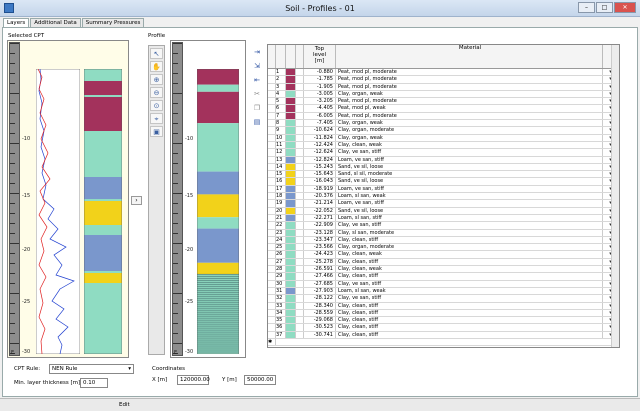 The image size is (640, 411). I want to click on row-top-level: -24.423, so click(320, 254).